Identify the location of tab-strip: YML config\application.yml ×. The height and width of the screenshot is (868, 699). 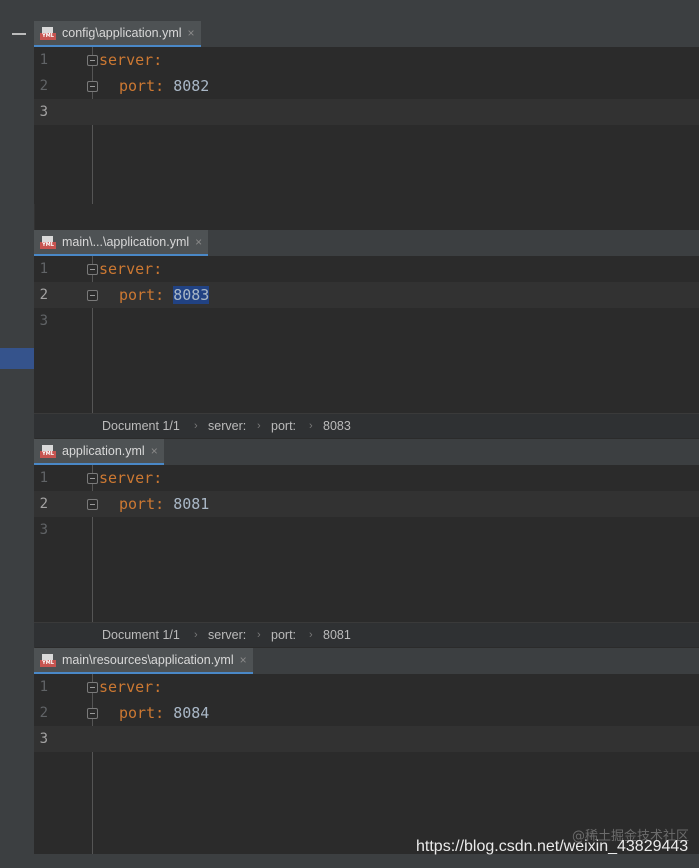
(366, 34).